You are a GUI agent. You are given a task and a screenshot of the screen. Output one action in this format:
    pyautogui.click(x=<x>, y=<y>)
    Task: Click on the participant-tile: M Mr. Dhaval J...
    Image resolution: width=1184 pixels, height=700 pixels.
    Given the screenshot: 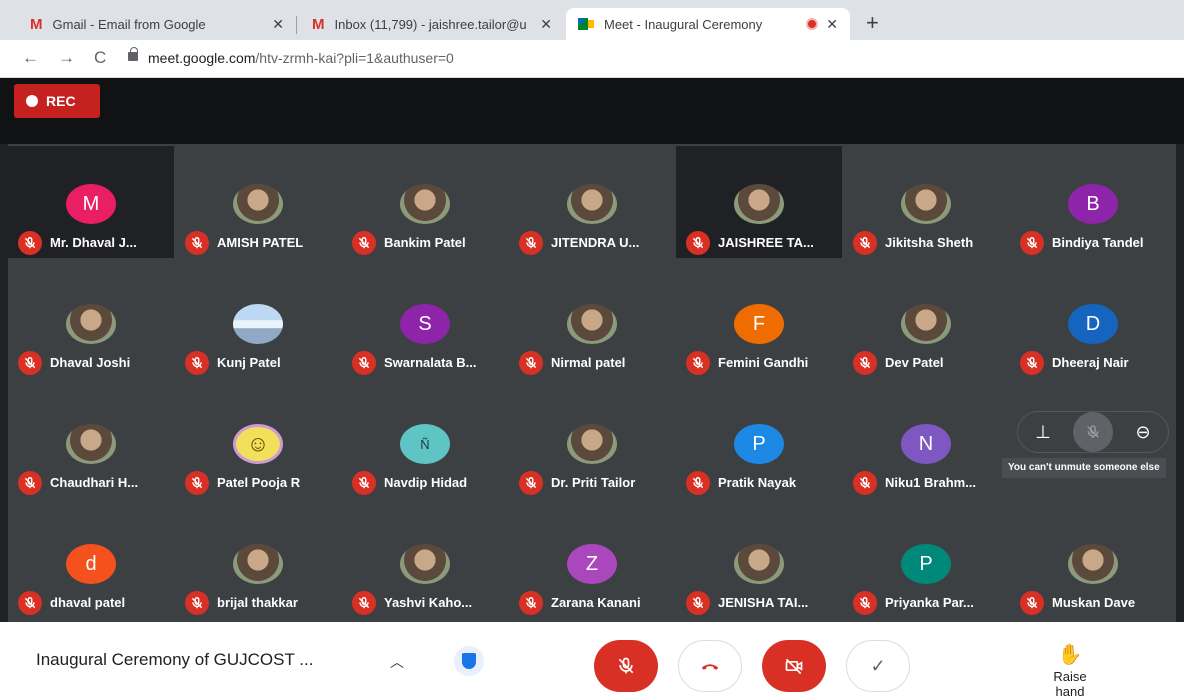 What is the action you would take?
    pyautogui.click(x=91, y=202)
    